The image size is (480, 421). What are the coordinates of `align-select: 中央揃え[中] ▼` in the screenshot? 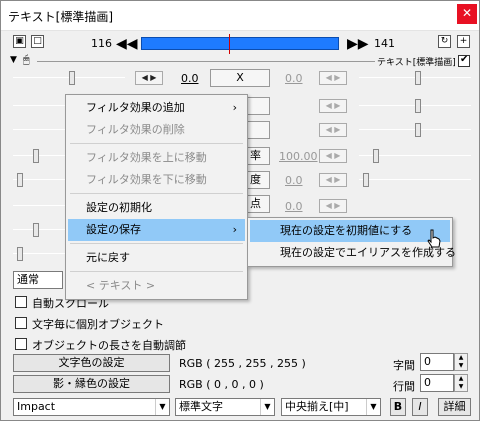 It's located at (331, 407).